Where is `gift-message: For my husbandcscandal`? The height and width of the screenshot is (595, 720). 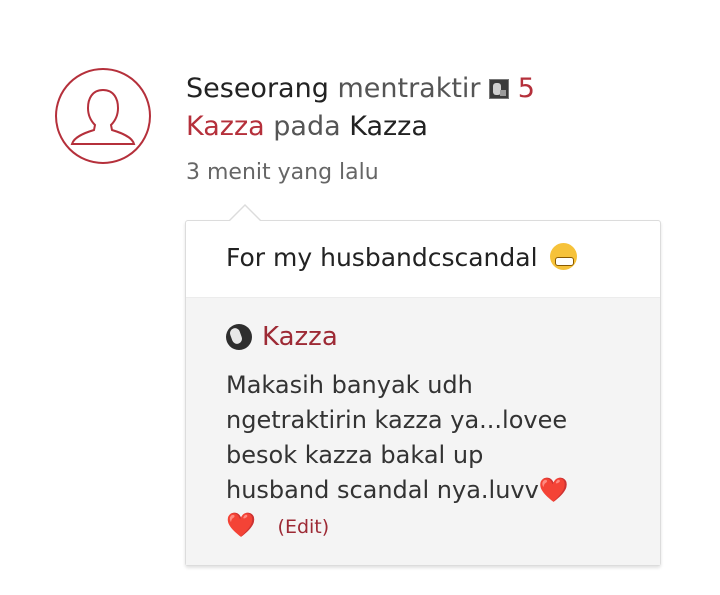 gift-message: For my husbandcscandal is located at coordinates (401, 257).